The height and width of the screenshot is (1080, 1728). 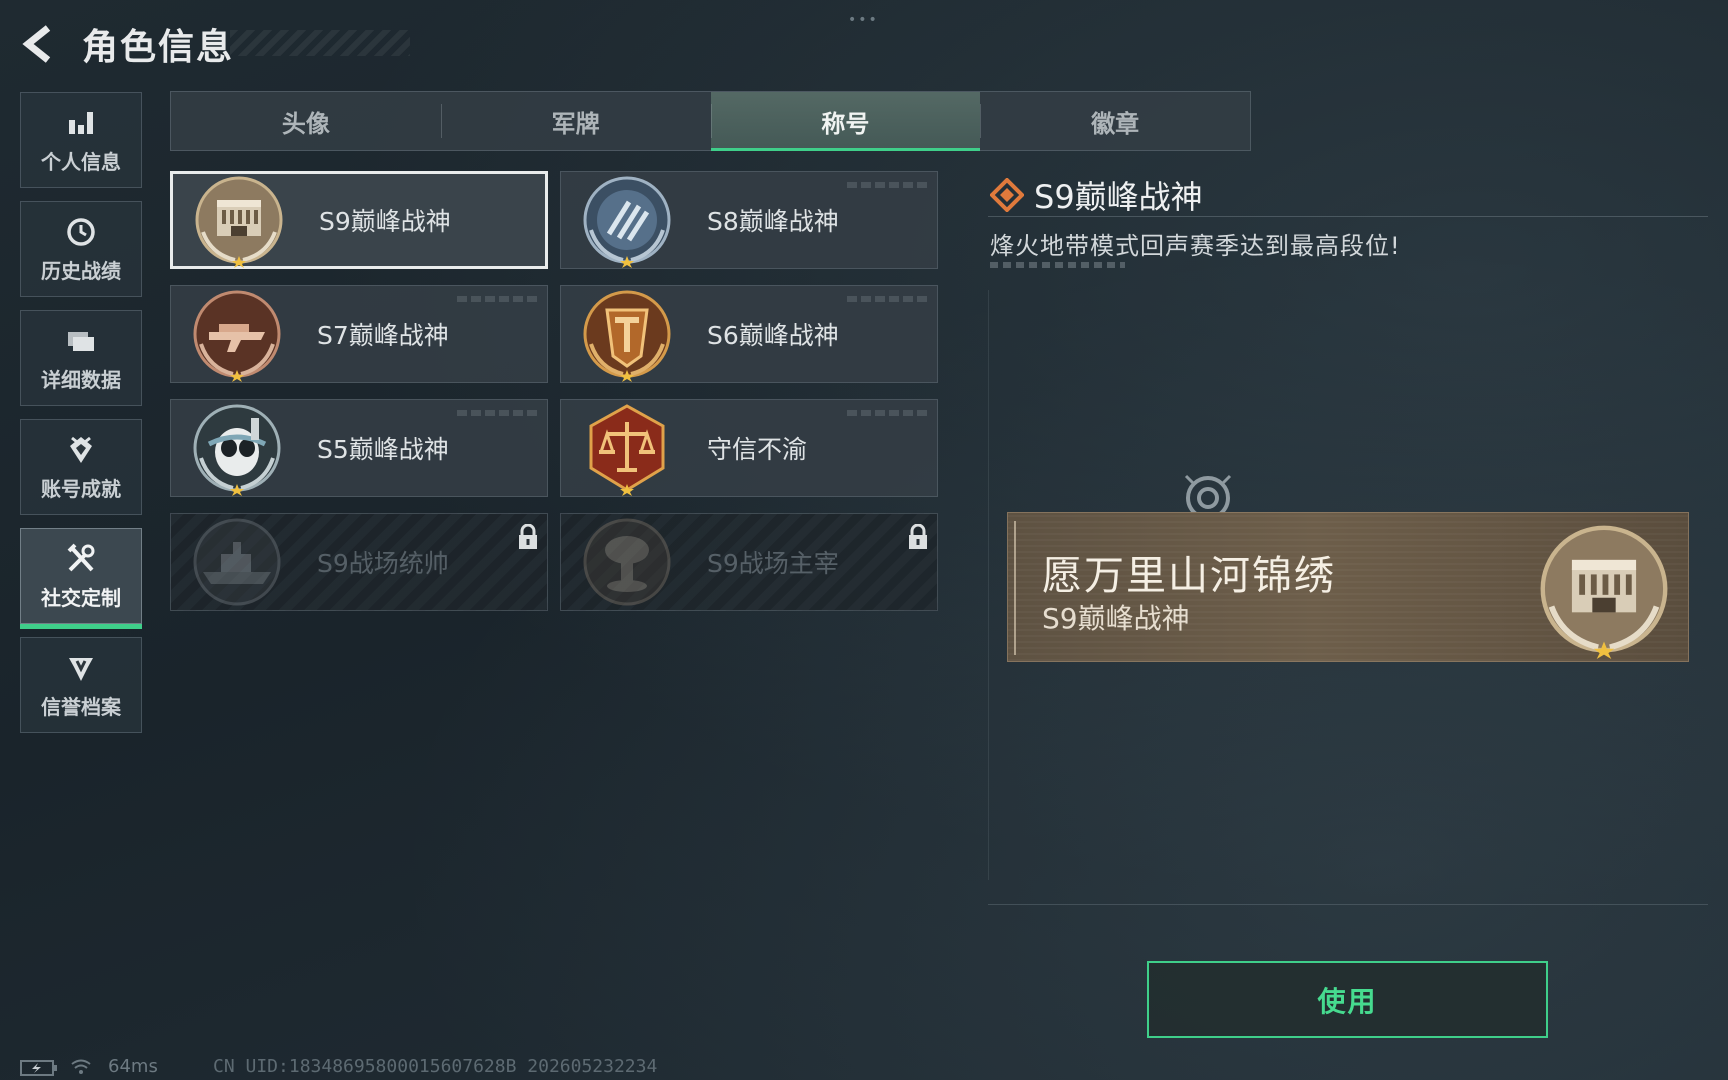 What do you see at coordinates (81, 1066) in the screenshot?
I see `wifi-icon` at bounding box center [81, 1066].